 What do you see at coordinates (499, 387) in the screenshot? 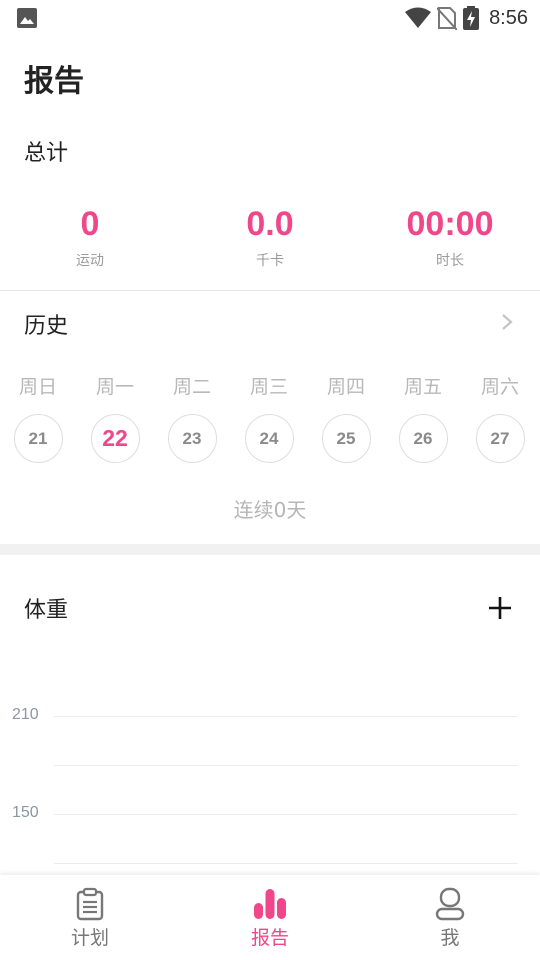
I see `day-name: 周六` at bounding box center [499, 387].